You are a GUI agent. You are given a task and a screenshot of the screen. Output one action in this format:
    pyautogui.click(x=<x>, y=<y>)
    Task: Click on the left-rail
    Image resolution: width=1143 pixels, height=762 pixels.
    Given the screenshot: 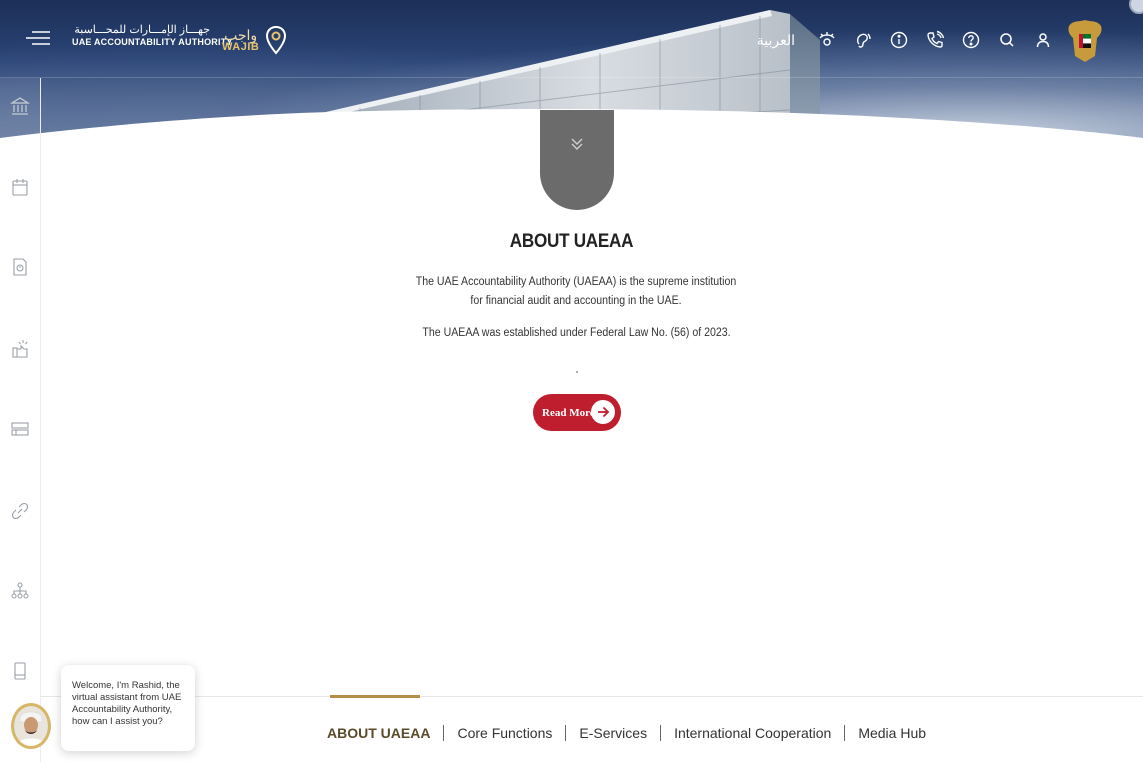 What is the action you would take?
    pyautogui.click(x=20, y=420)
    